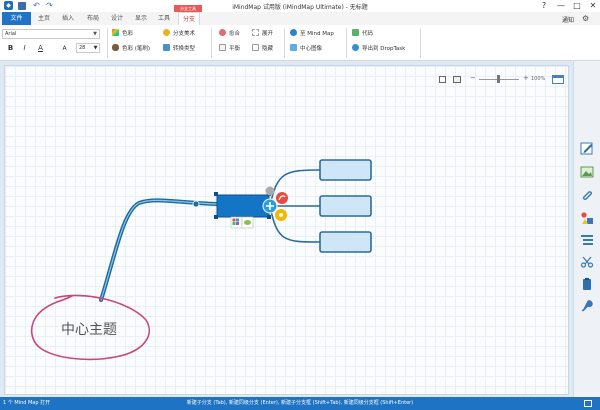 The image size is (600, 410). Describe the element at coordinates (141, 18) in the screenshot. I see `tab-view: 显示` at that location.